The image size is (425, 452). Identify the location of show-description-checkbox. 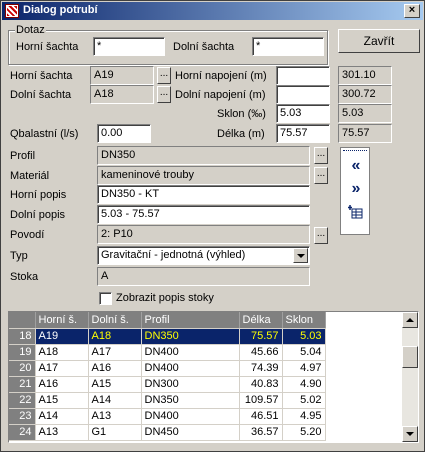
(105, 298).